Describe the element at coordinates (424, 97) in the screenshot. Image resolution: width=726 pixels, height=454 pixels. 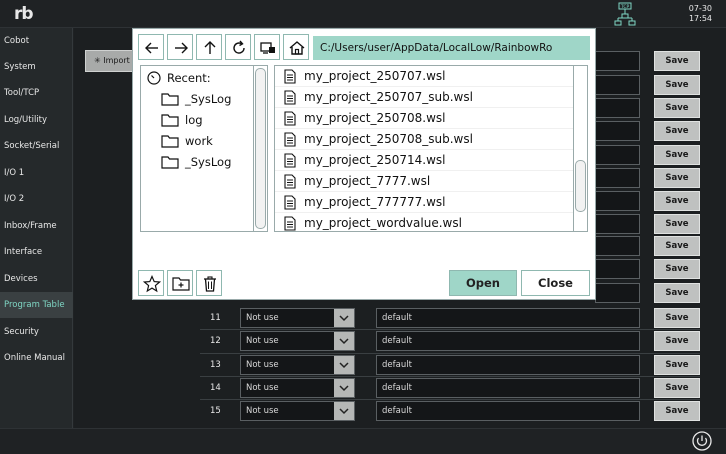
I see `file-item: my_project_250707_sub.wsl` at that location.